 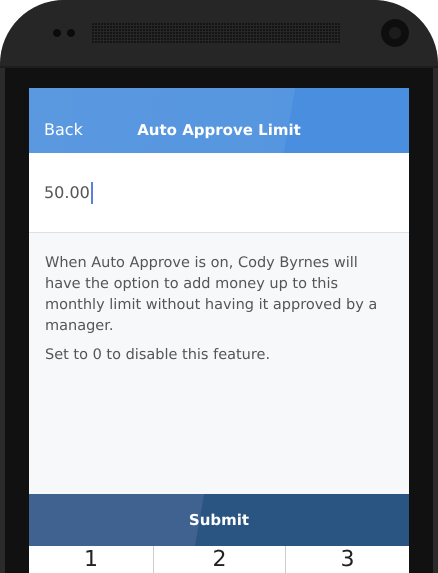 I want to click on page-title: Auto Approve Limit, so click(x=219, y=129).